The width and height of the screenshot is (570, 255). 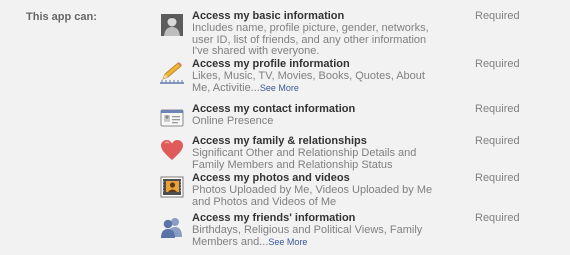 I want to click on pencil-icon, so click(x=172, y=73).